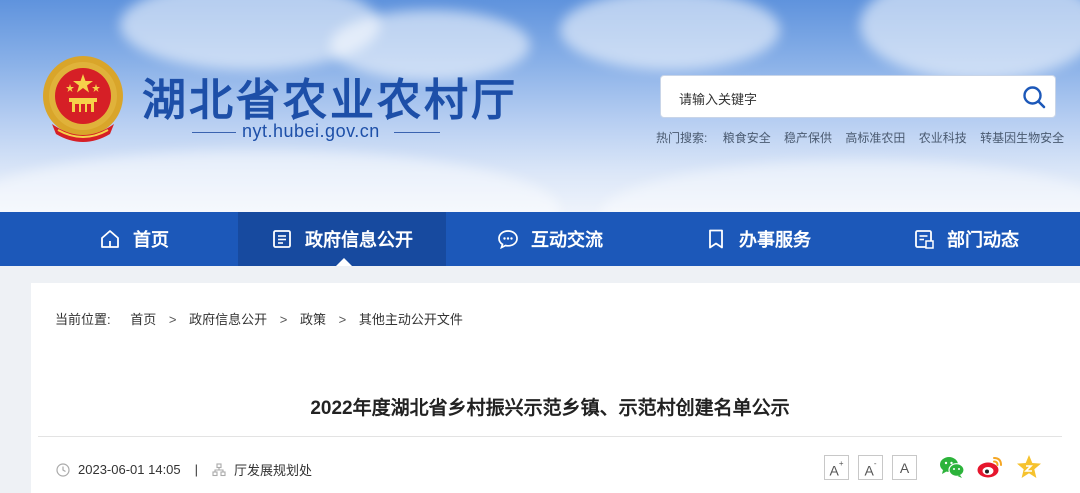 The width and height of the screenshot is (1080, 493). I want to click on hot-search-term: 稳产保供, so click(808, 138).